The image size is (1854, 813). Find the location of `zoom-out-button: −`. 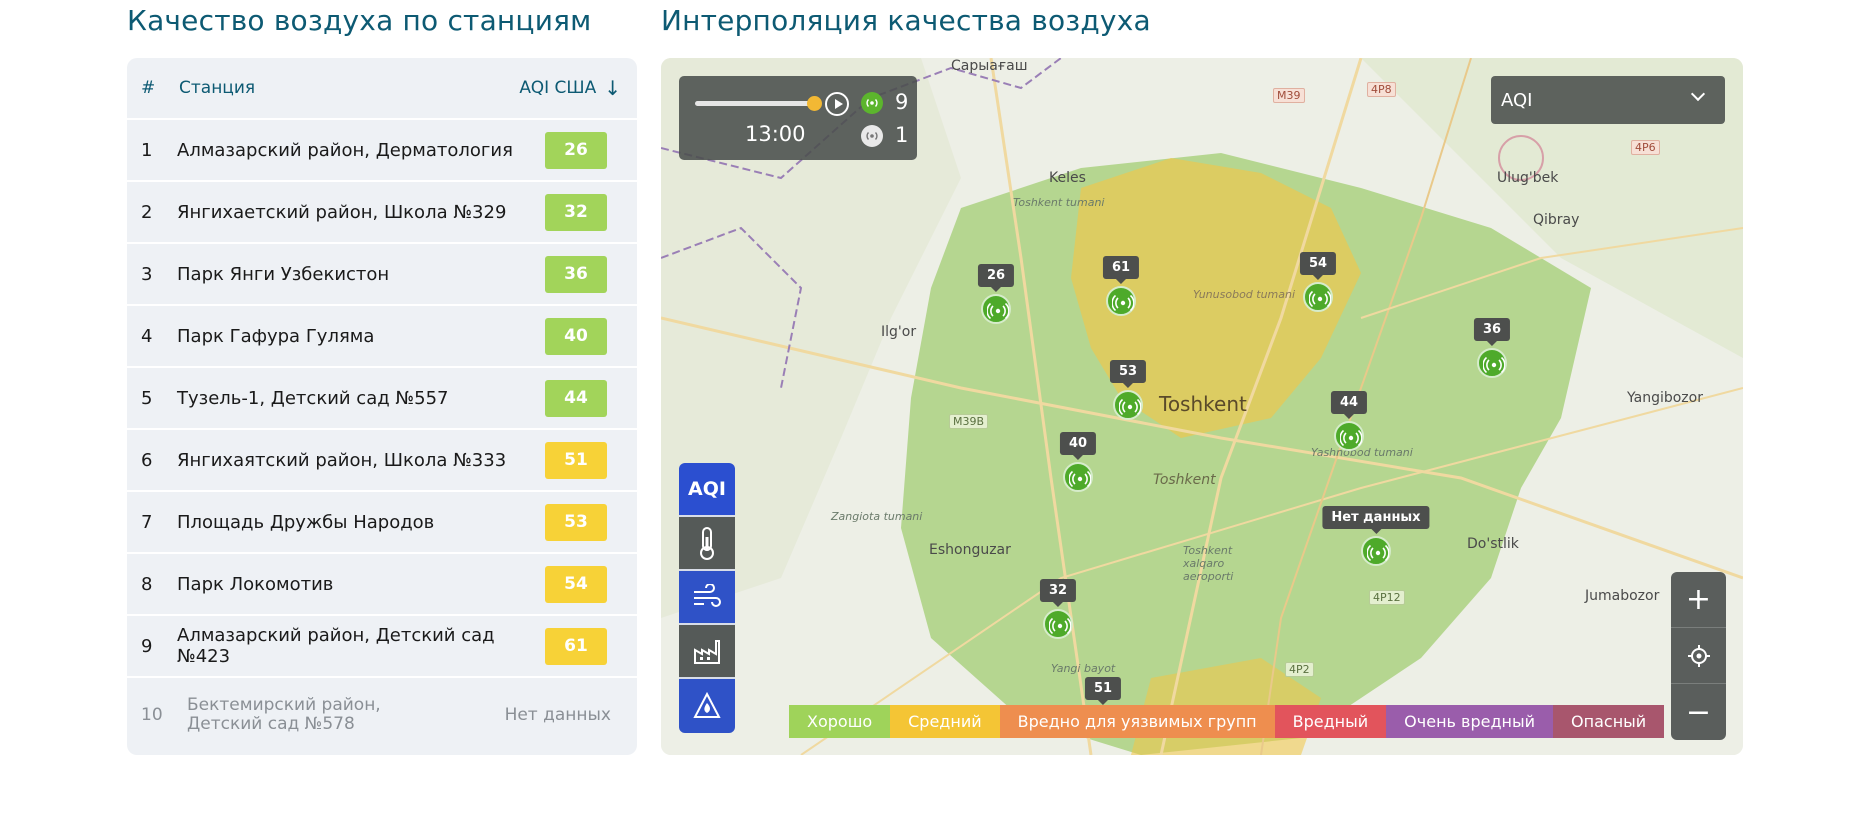

zoom-out-button: − is located at coordinates (1698, 712).